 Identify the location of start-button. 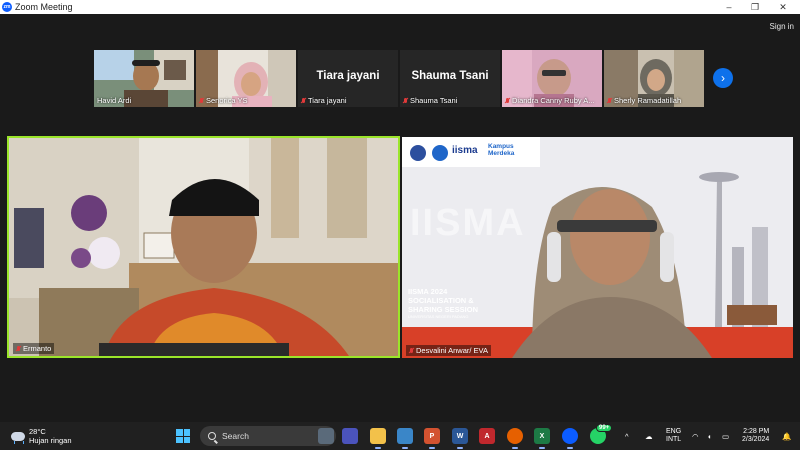
(183, 436).